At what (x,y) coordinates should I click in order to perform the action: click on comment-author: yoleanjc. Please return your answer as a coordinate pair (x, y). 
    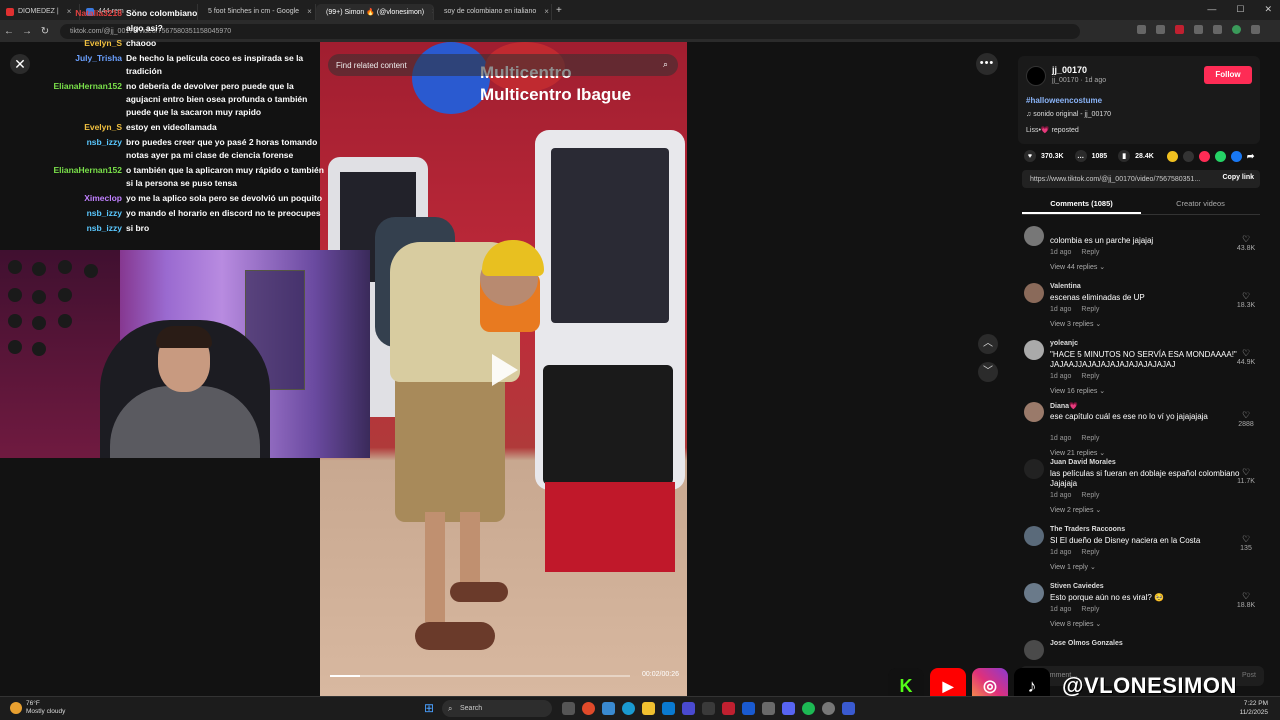
    Looking at the image, I should click on (1064, 343).